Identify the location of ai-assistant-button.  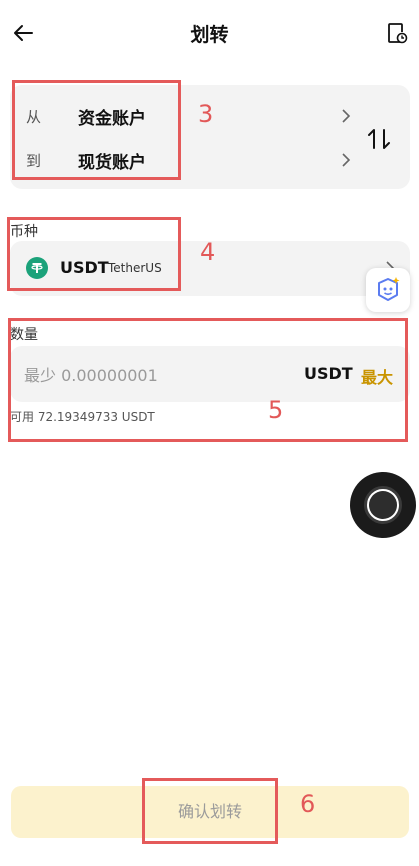
(388, 290).